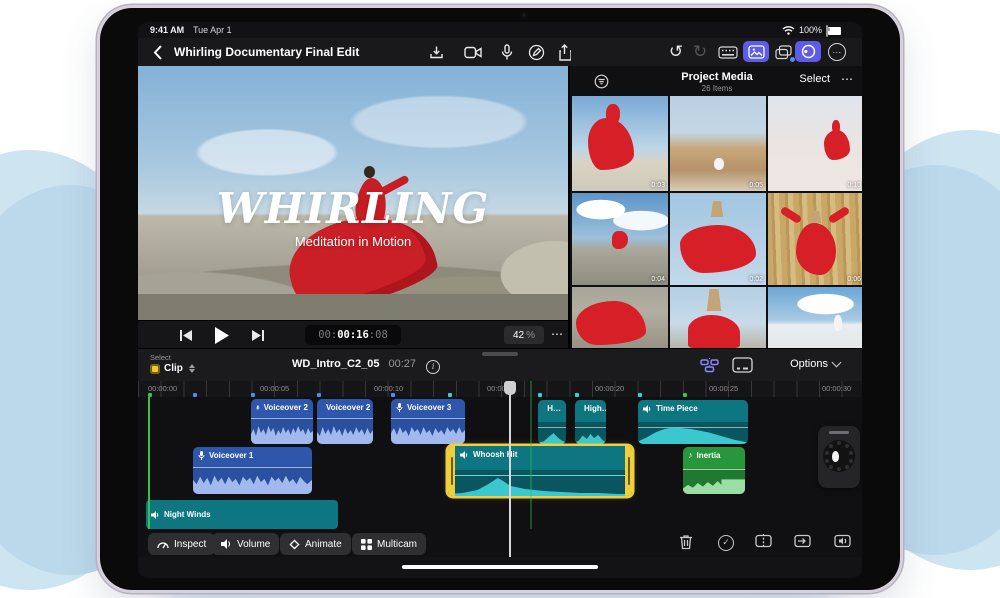 This screenshot has width=1000, height=598. What do you see at coordinates (500, 567) in the screenshot?
I see `home-indicator` at bounding box center [500, 567].